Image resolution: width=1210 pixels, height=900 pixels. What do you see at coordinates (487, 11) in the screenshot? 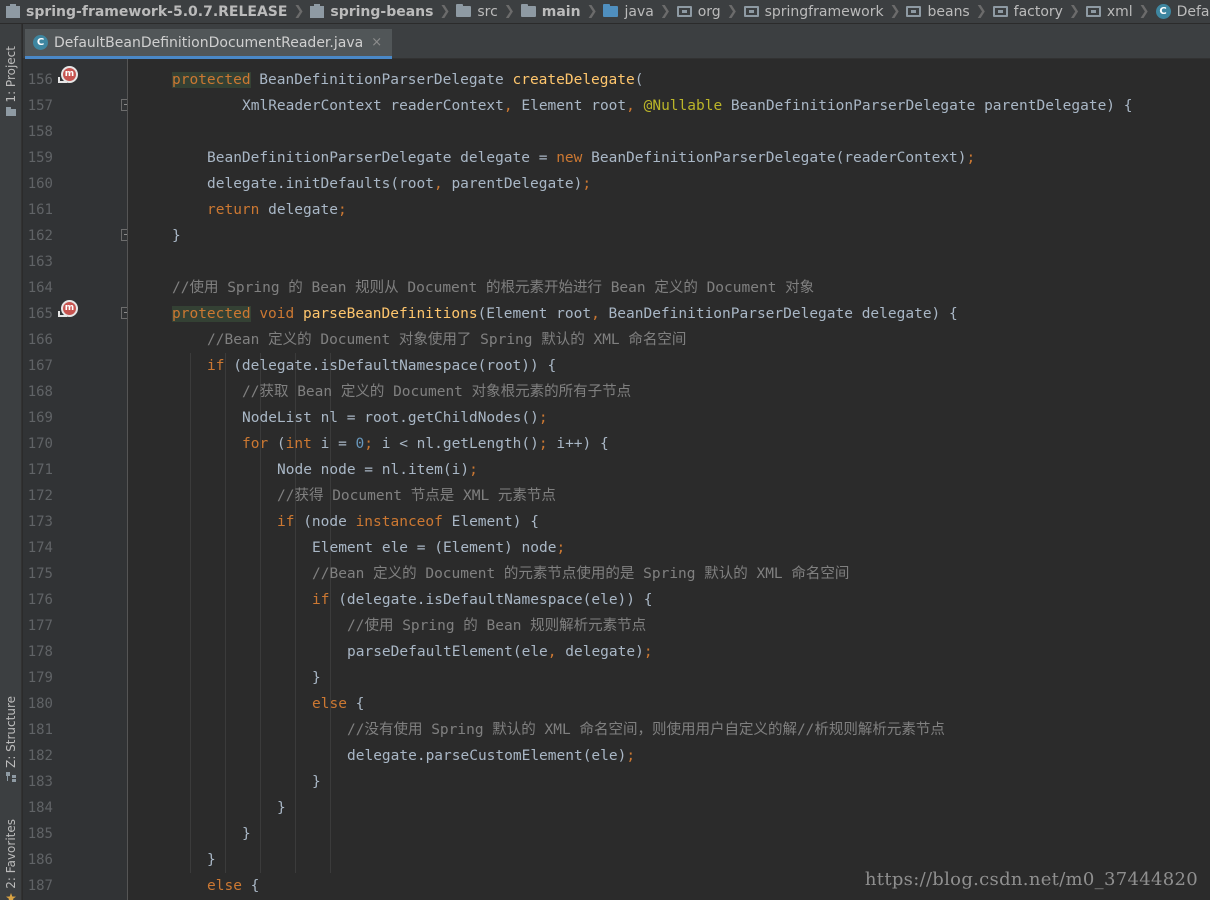
I see `breadcrumb-label: src` at bounding box center [487, 11].